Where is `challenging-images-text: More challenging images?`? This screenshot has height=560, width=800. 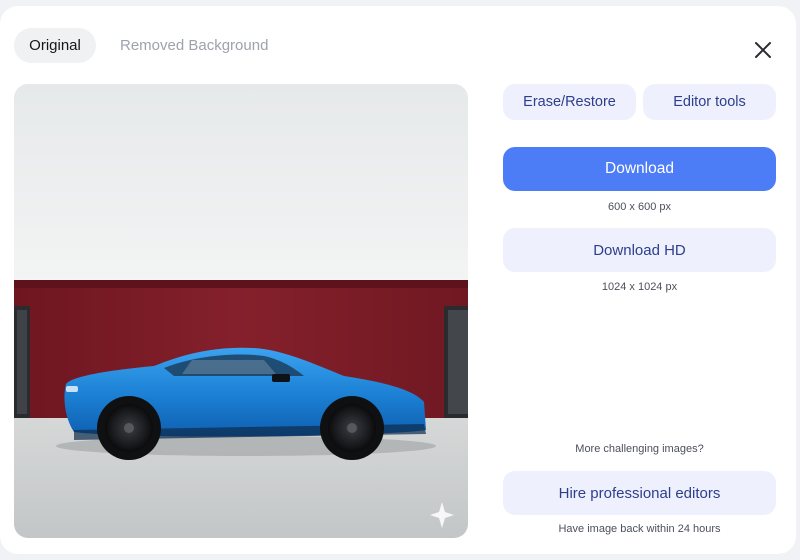
challenging-images-text: More challenging images? is located at coordinates (639, 449).